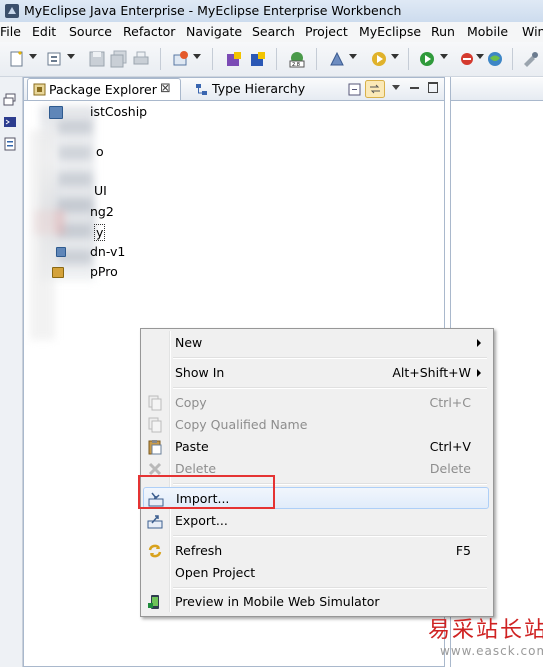 This screenshot has height=667, width=543. Describe the element at coordinates (316, 573) in the screenshot. I see `menu-item-open-project: Open Project` at that location.